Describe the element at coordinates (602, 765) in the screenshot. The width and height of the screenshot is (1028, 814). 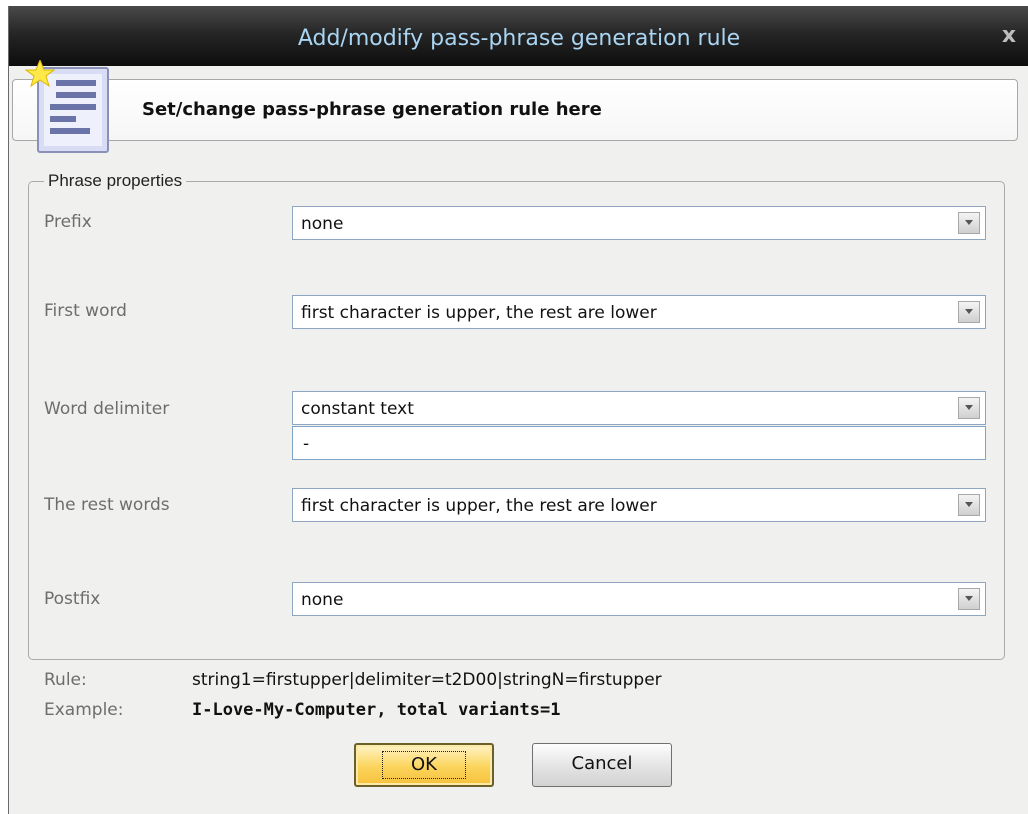
I see `cancel-button: Cancel` at that location.